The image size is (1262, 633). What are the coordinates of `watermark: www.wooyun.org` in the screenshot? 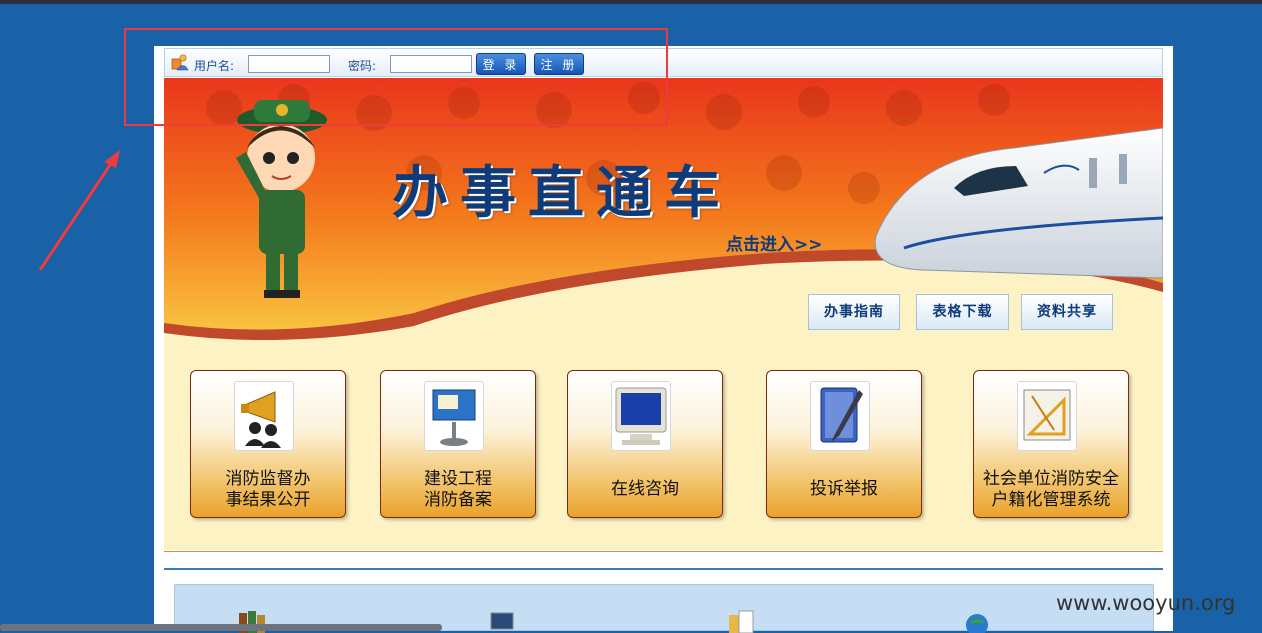 It's located at (1146, 603).